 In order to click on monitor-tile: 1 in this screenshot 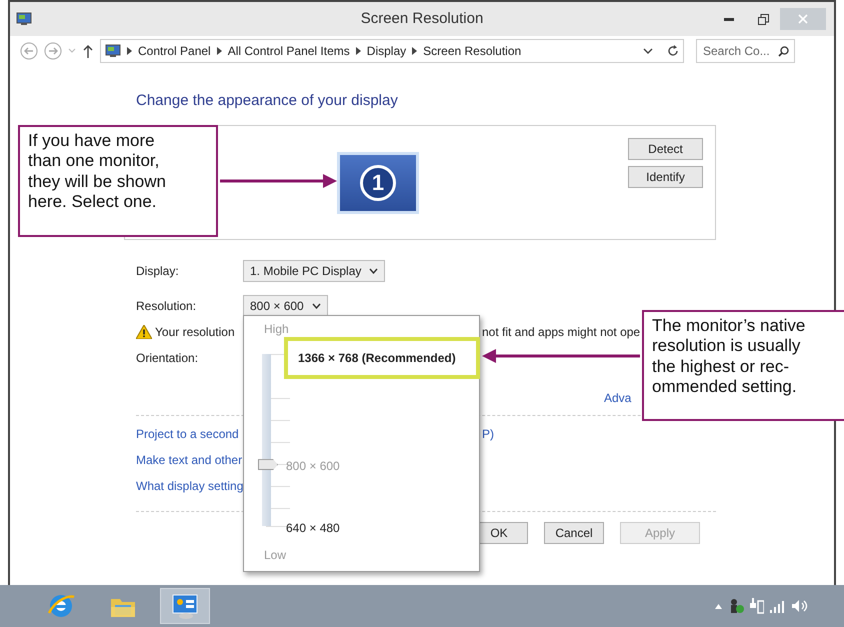, I will do `click(378, 183)`.